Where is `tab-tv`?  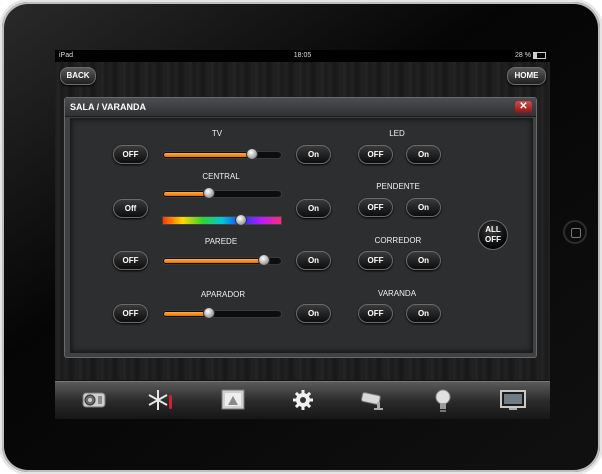
tab-tv is located at coordinates (513, 400).